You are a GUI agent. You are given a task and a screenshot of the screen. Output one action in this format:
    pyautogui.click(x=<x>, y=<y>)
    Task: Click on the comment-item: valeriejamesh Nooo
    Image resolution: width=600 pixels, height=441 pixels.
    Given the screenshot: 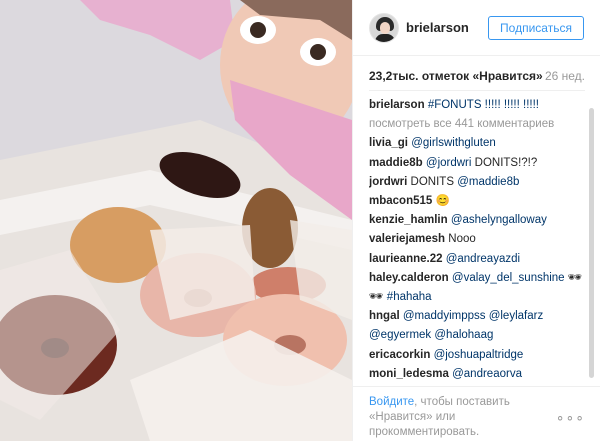 What is the action you would take?
    pyautogui.click(x=477, y=239)
    